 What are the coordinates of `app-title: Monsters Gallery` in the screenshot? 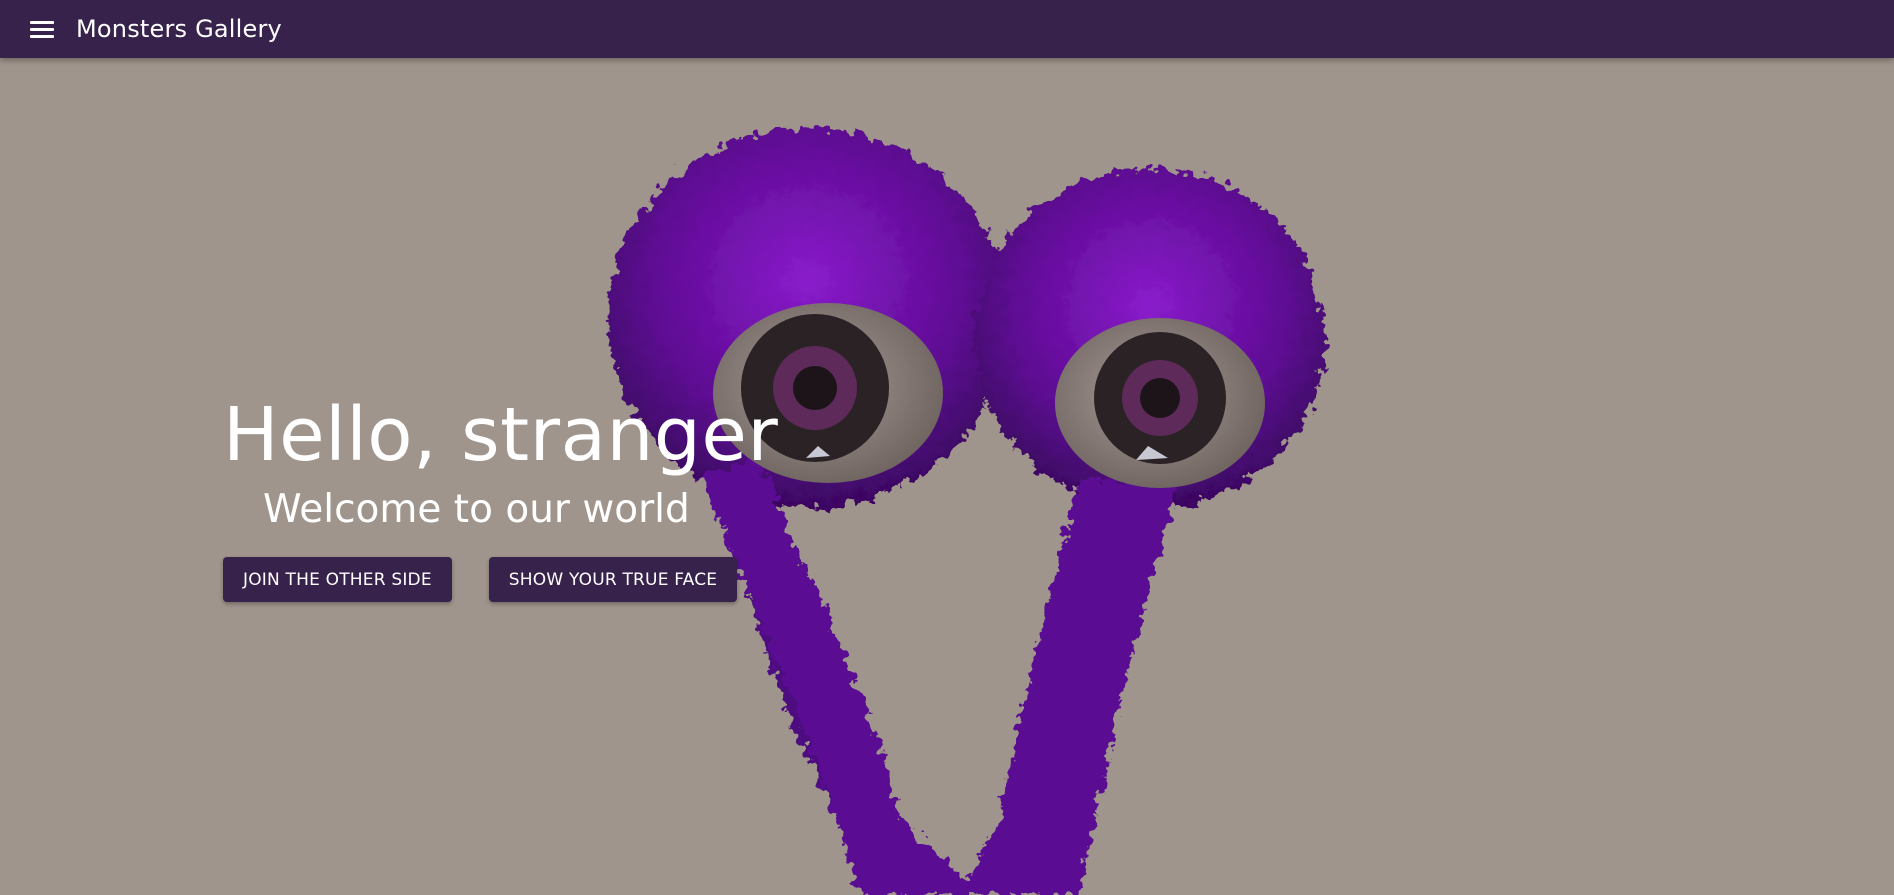 It's located at (179, 29).